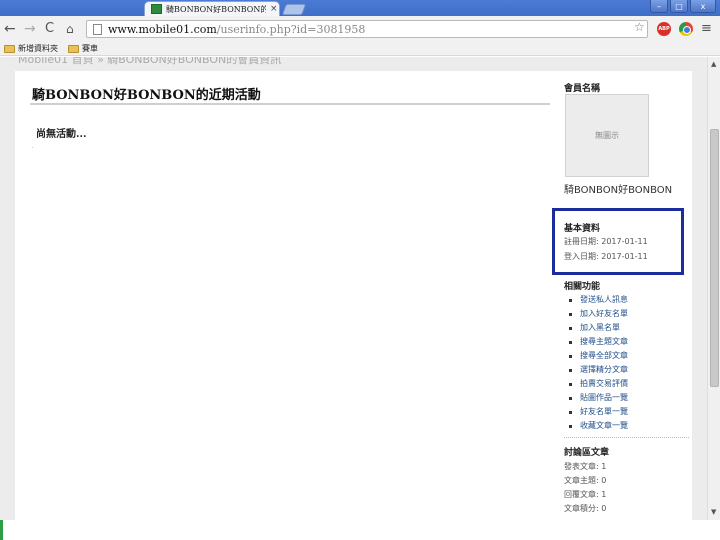  Describe the element at coordinates (626, 437) in the screenshot. I see `section-divider` at that location.